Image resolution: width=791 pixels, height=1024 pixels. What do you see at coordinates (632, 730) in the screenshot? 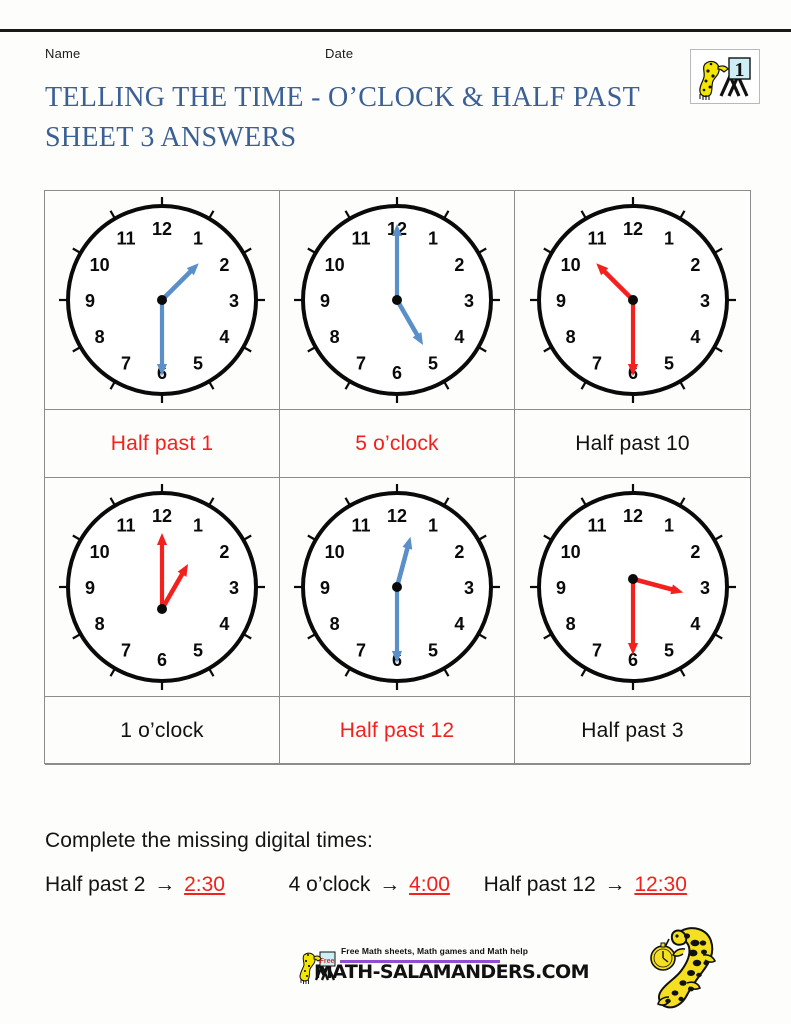
I see `answer-cell-6: Half past 3` at bounding box center [632, 730].